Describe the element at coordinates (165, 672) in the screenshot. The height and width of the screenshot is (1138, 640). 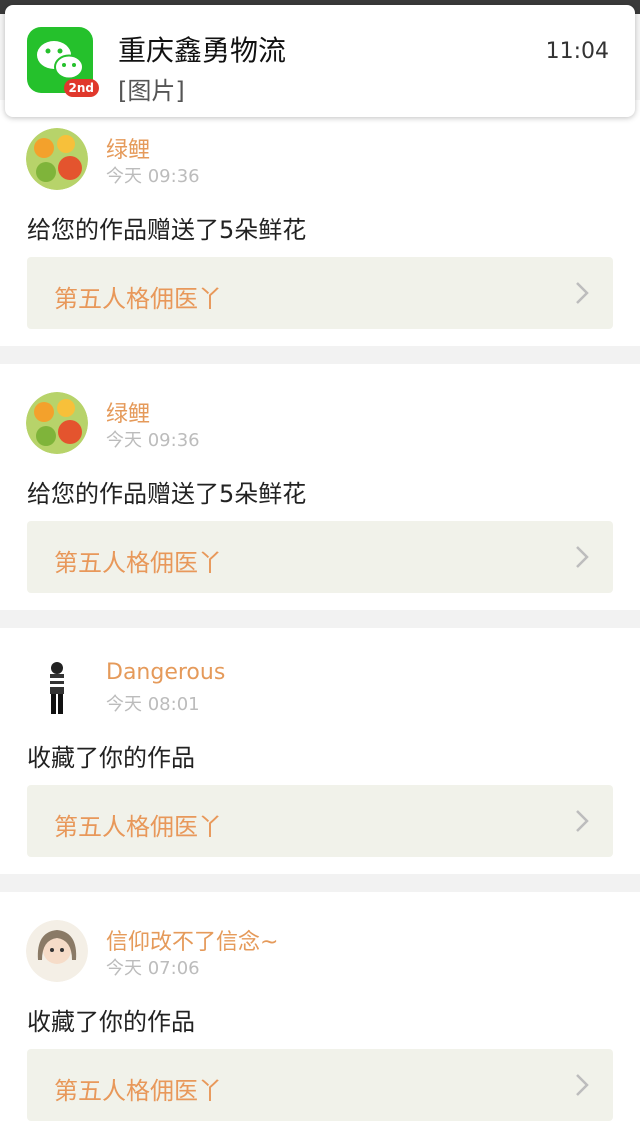
I see `username: Dangerous` at that location.